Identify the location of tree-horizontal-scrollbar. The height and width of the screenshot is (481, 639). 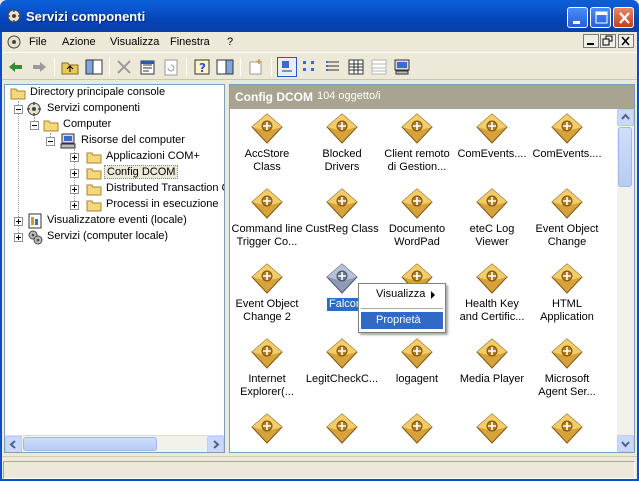
(114, 443).